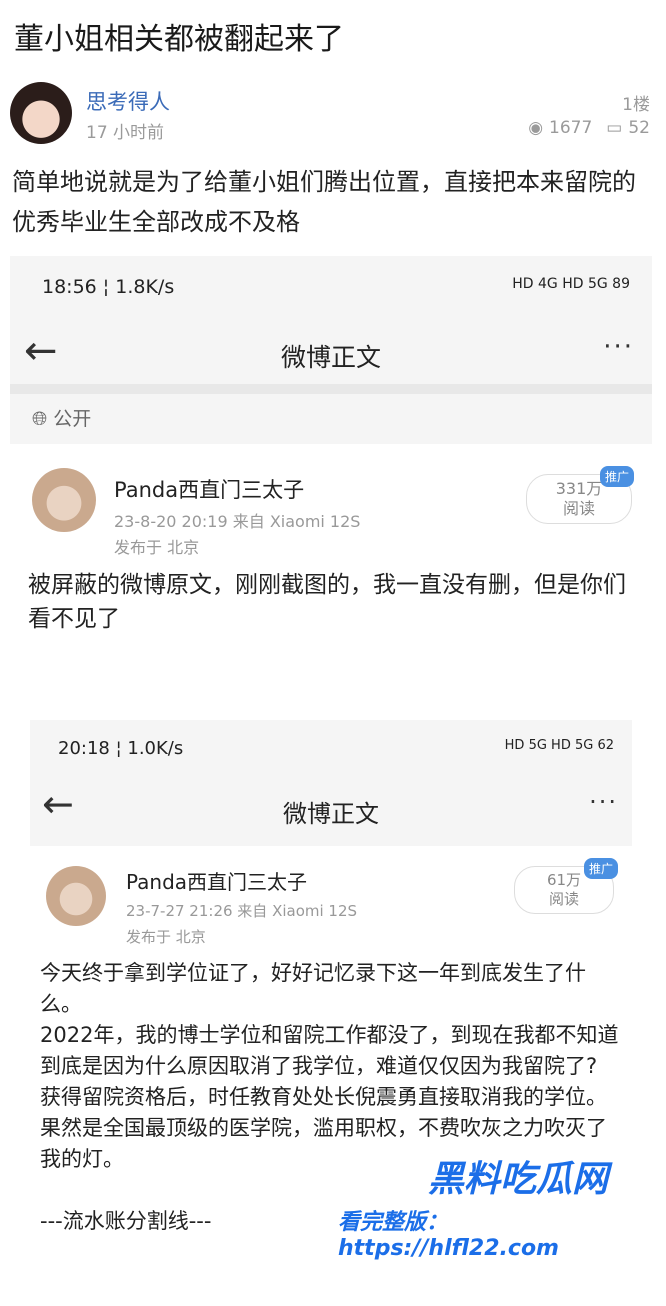 Image resolution: width=666 pixels, height=1306 pixels. What do you see at coordinates (614, 128) in the screenshot?
I see `comment-icon: ▭` at bounding box center [614, 128].